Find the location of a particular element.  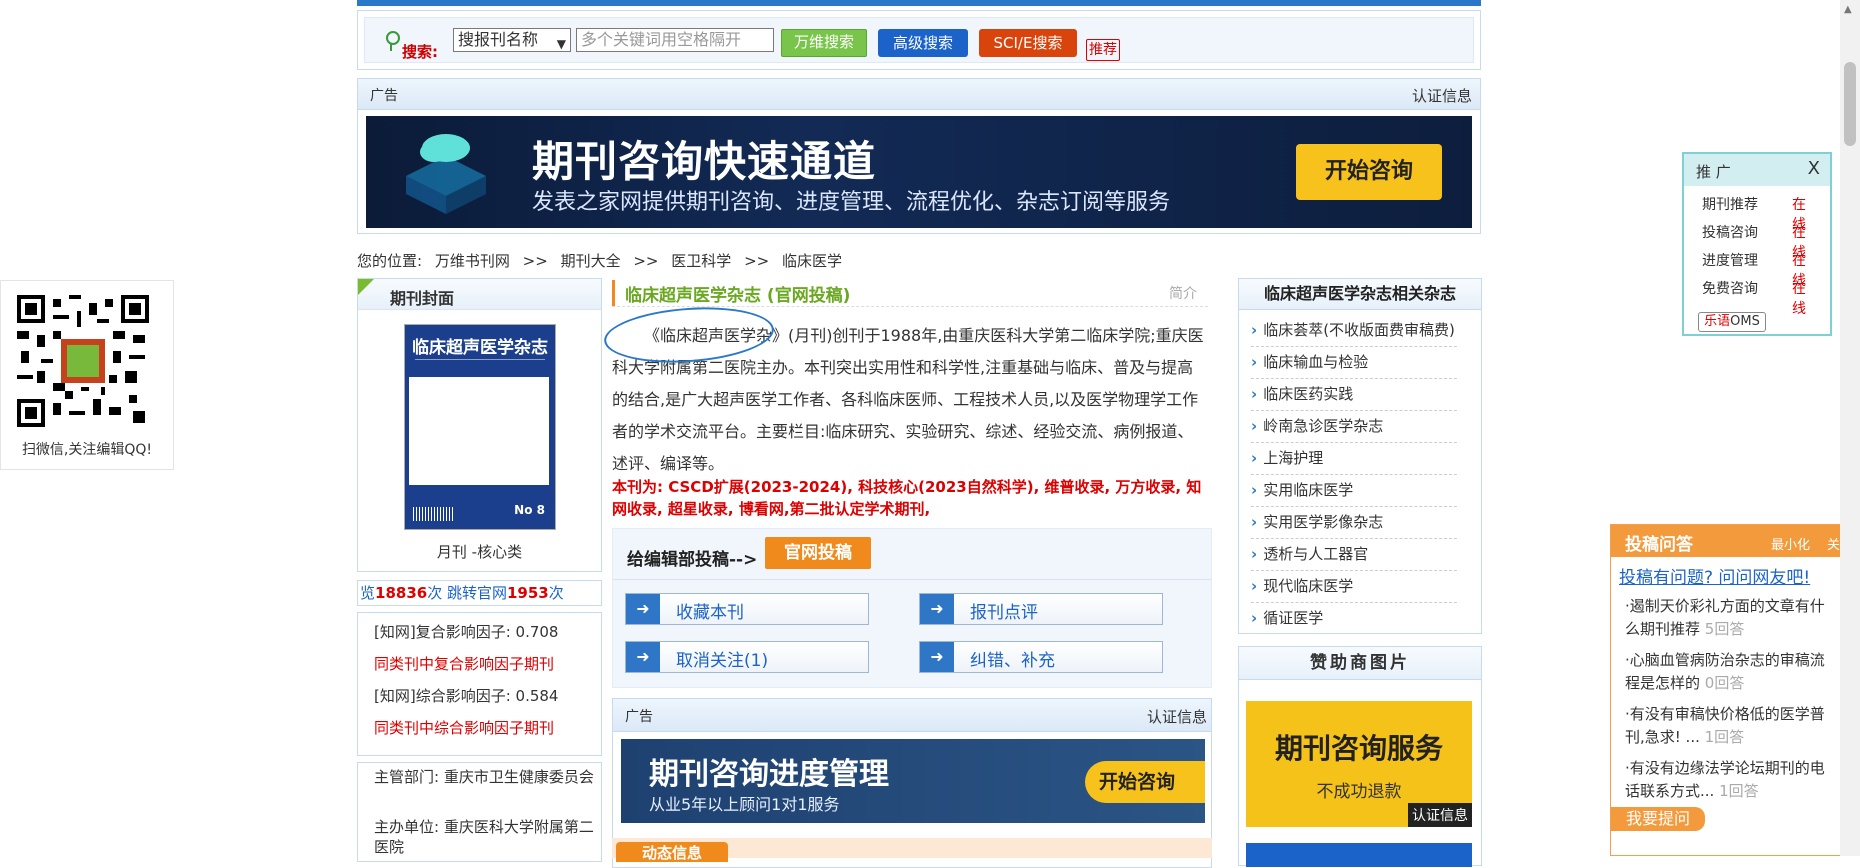

ask-question-button: 我要提问 is located at coordinates (1658, 819).